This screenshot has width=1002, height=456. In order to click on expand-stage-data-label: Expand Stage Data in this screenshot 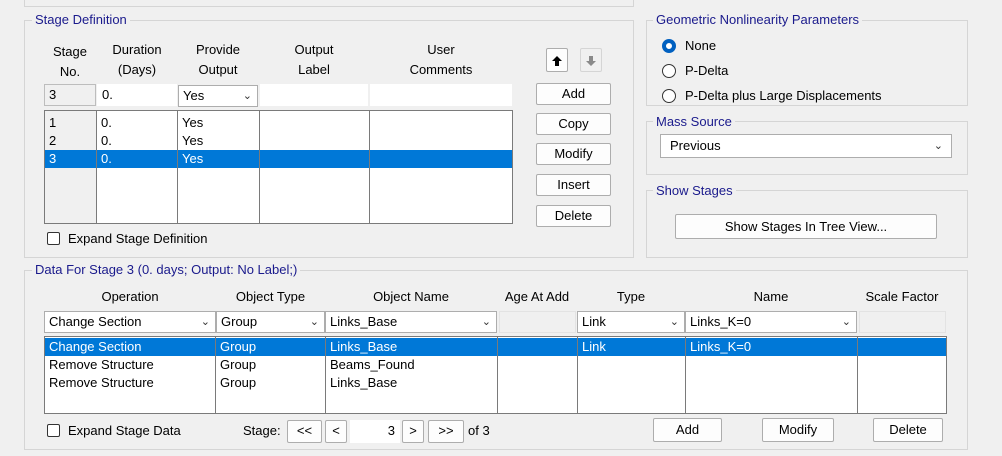, I will do `click(124, 431)`.